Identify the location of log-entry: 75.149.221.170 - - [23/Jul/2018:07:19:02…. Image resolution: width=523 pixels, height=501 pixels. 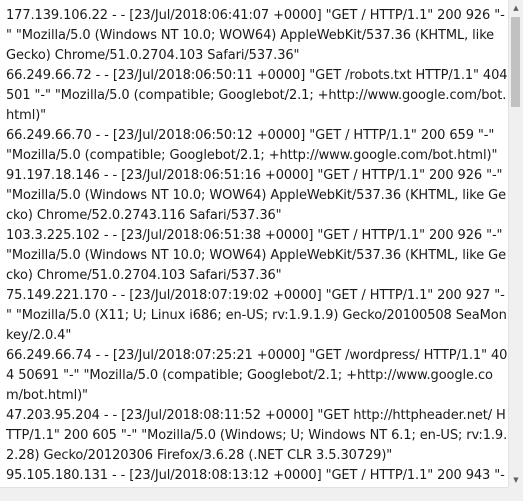
(256, 315).